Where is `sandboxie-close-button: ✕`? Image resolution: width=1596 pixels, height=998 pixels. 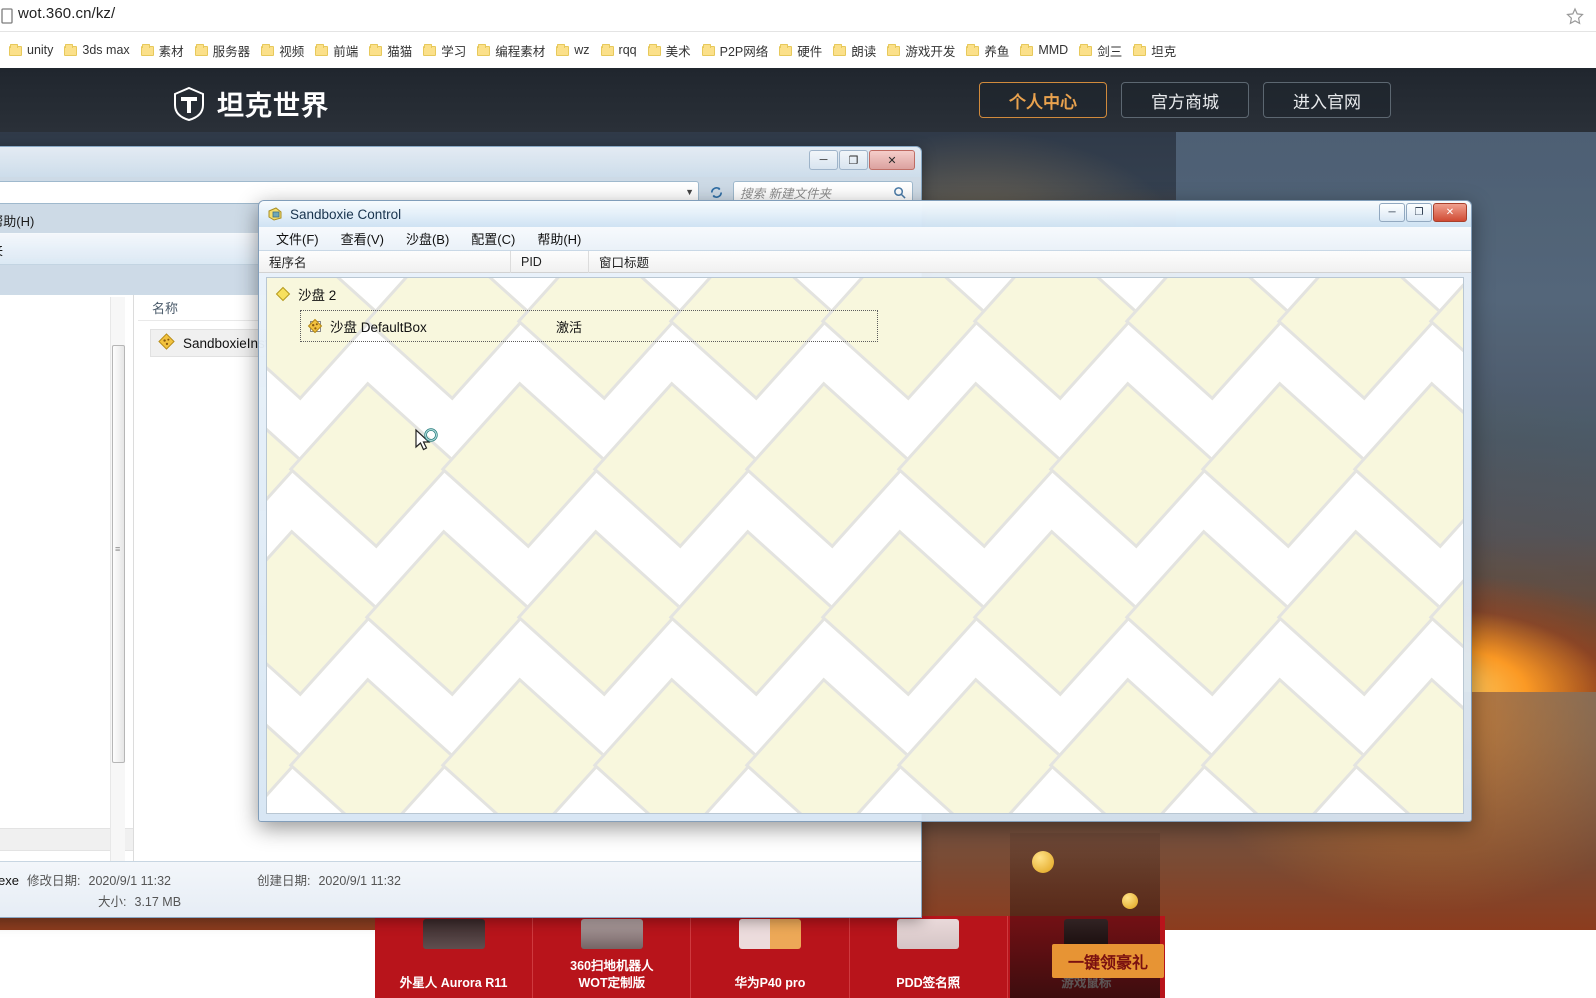
sandboxie-close-button: ✕ is located at coordinates (1450, 212).